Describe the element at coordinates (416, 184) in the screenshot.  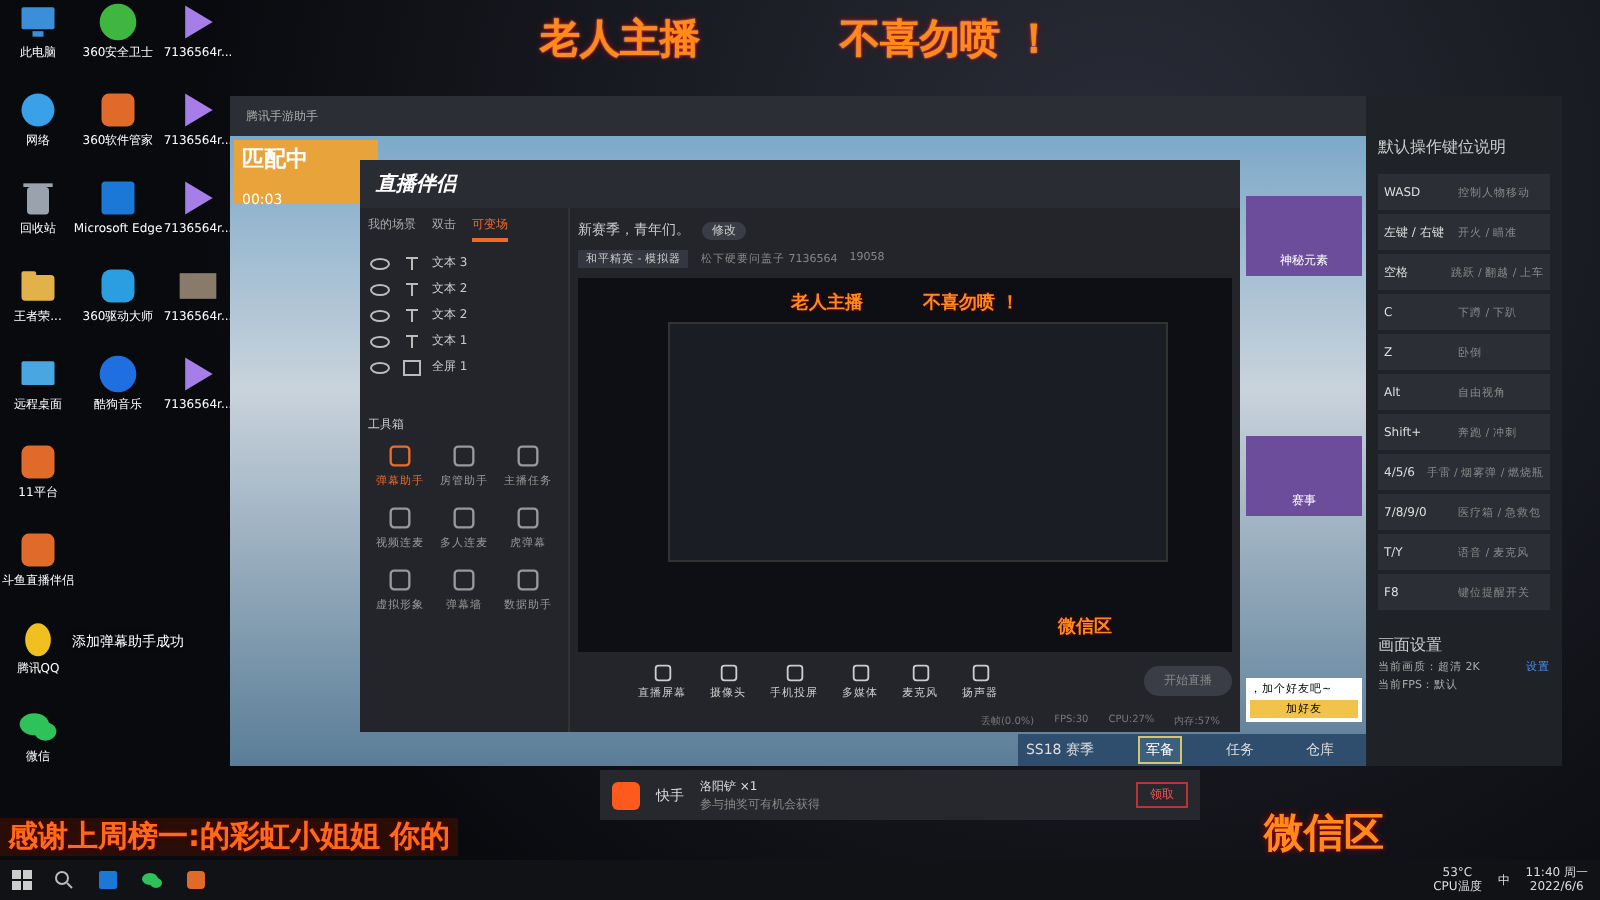
I see `app-logo: 直播伴侣` at that location.